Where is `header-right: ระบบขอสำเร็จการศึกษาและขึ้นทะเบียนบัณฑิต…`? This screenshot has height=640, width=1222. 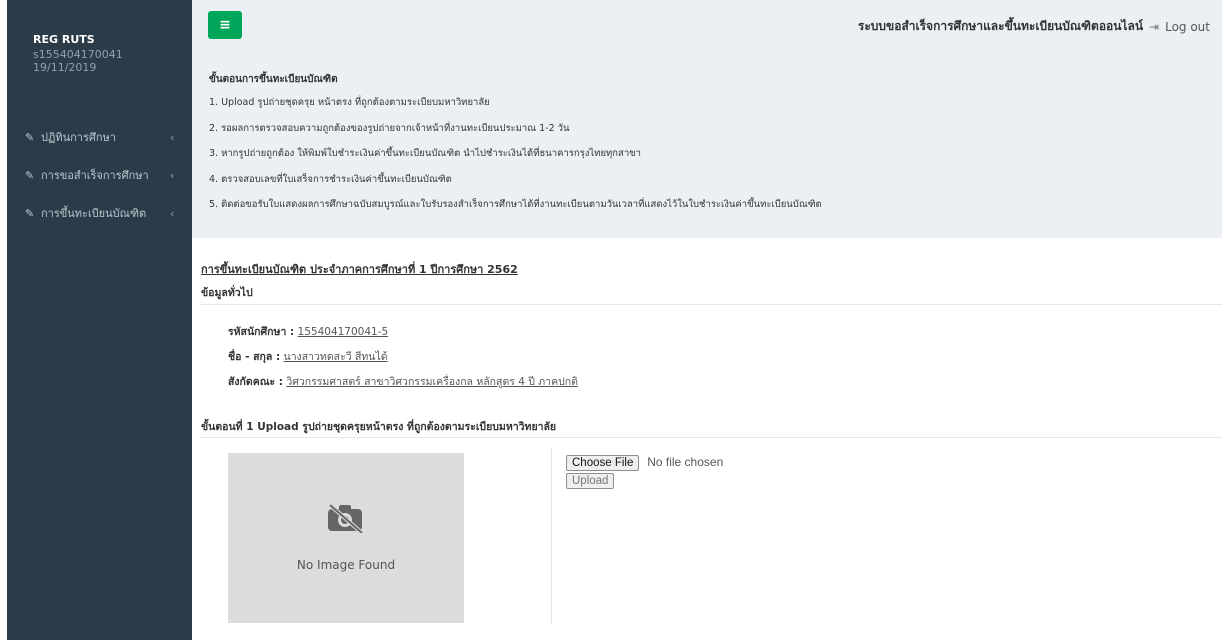
header-right: ระบบขอสำเร็จการศึกษาและขึ้นทะเบียนบัณฑิต… is located at coordinates (1034, 26).